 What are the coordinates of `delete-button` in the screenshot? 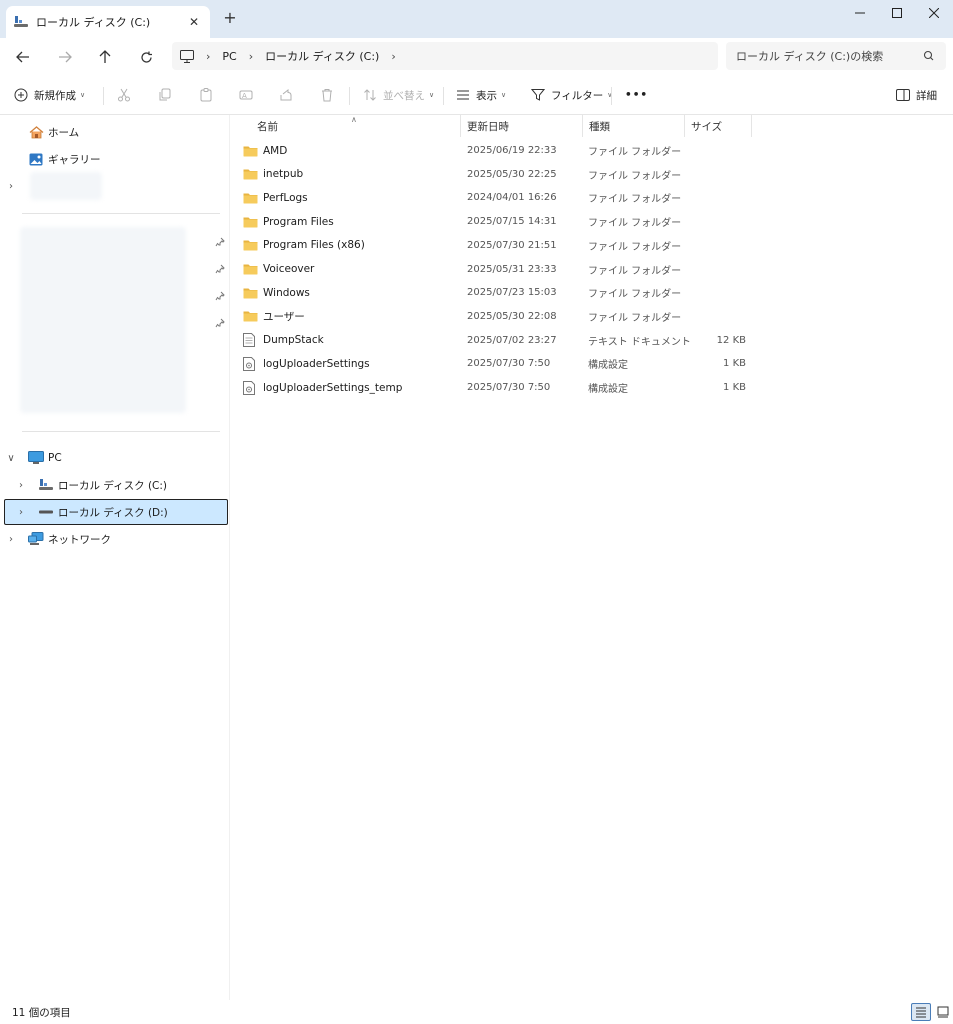 It's located at (327, 95).